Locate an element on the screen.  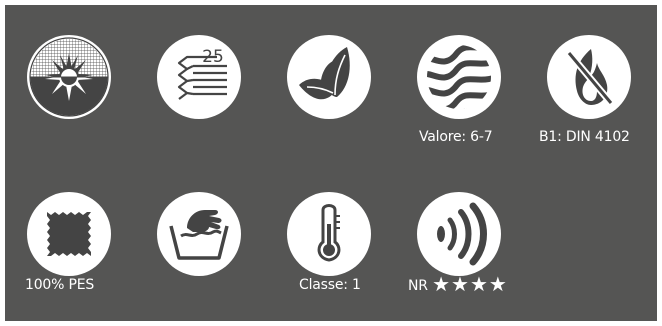
thermal-caption: Classe: 1 is located at coordinates (330, 285).